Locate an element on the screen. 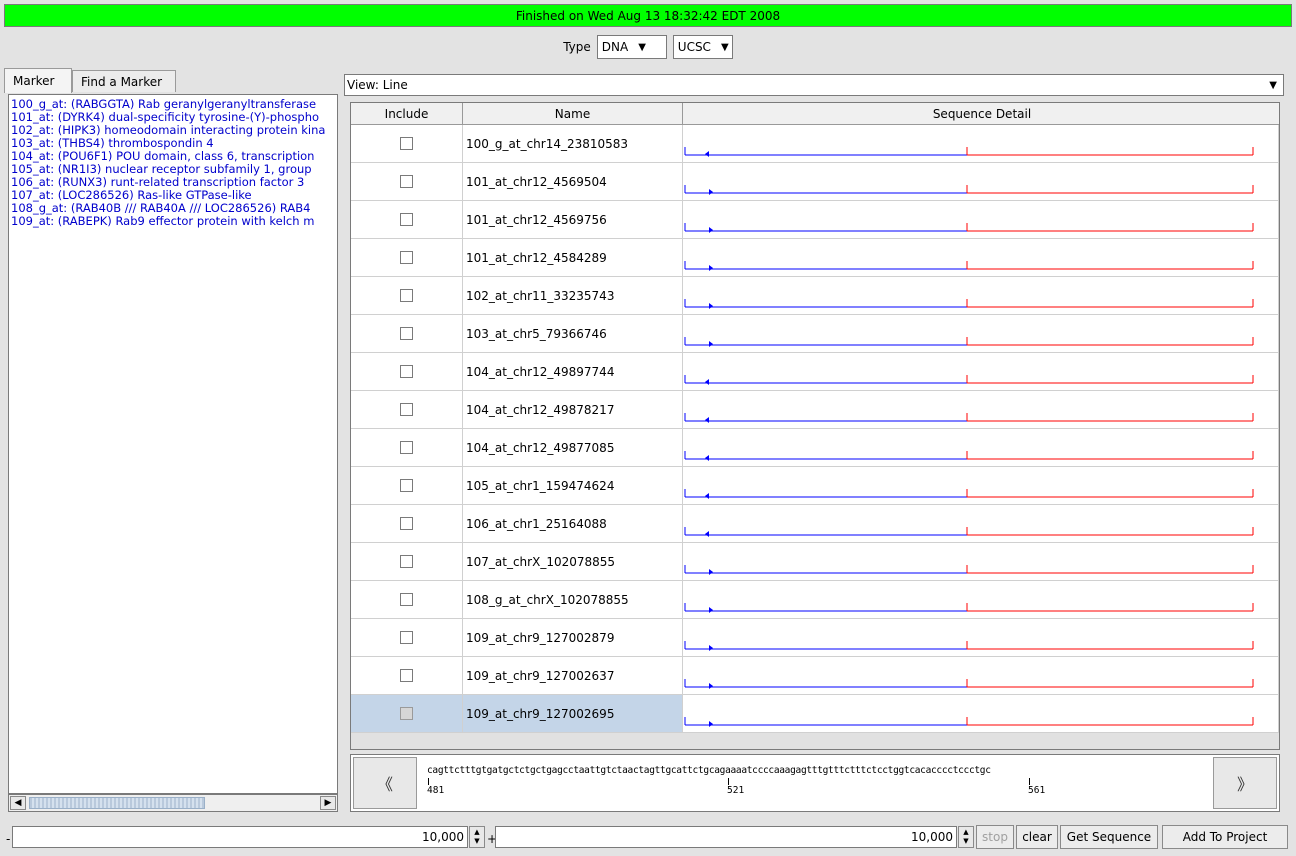 The image size is (1296, 856). table-row: 106_at_chr1_25164088 is located at coordinates (815, 524).